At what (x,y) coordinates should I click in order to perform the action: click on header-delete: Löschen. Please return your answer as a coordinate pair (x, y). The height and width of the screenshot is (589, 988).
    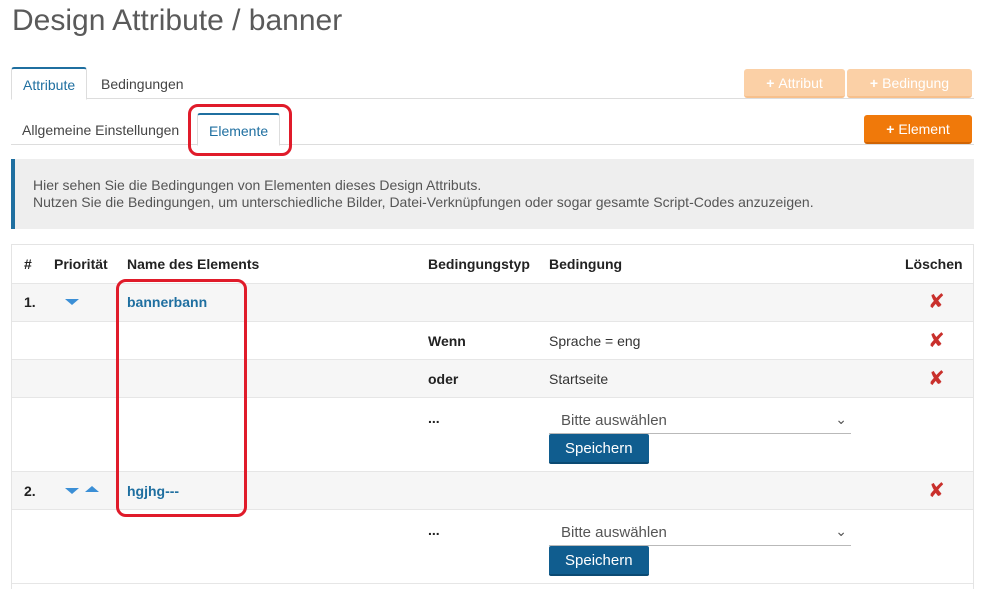
    Looking at the image, I should click on (934, 264).